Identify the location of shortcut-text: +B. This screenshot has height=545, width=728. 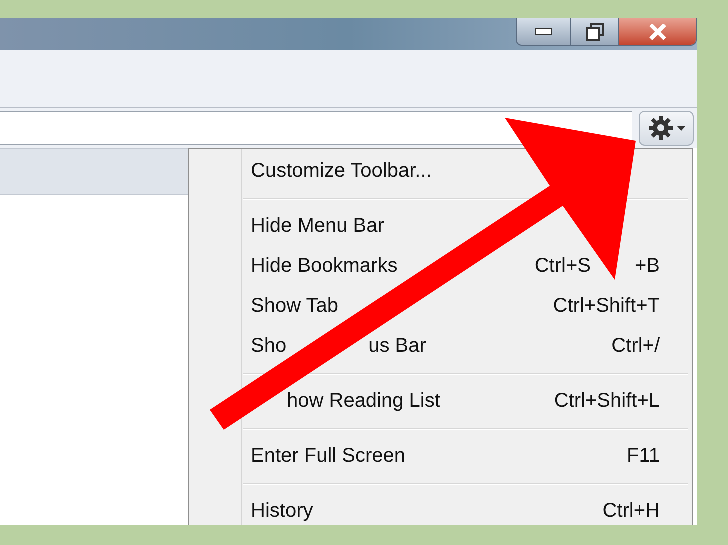
(647, 266).